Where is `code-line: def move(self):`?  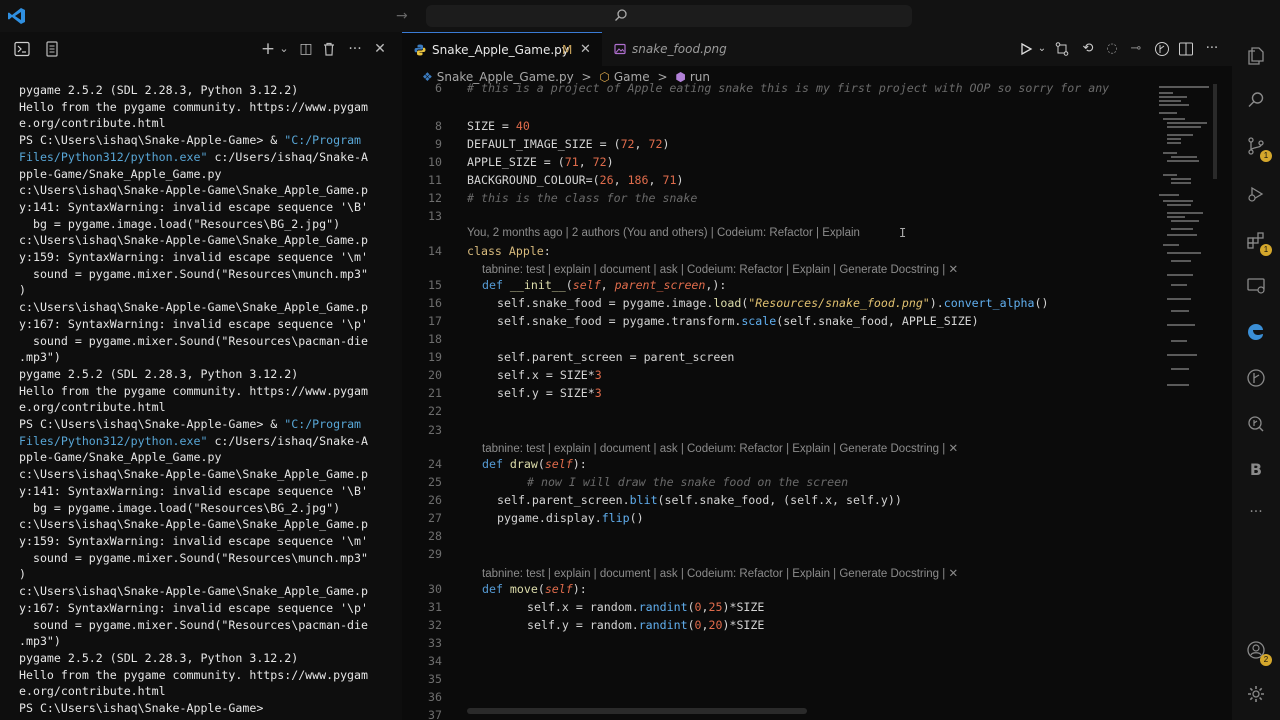
code-line: def move(self): is located at coordinates (534, 589).